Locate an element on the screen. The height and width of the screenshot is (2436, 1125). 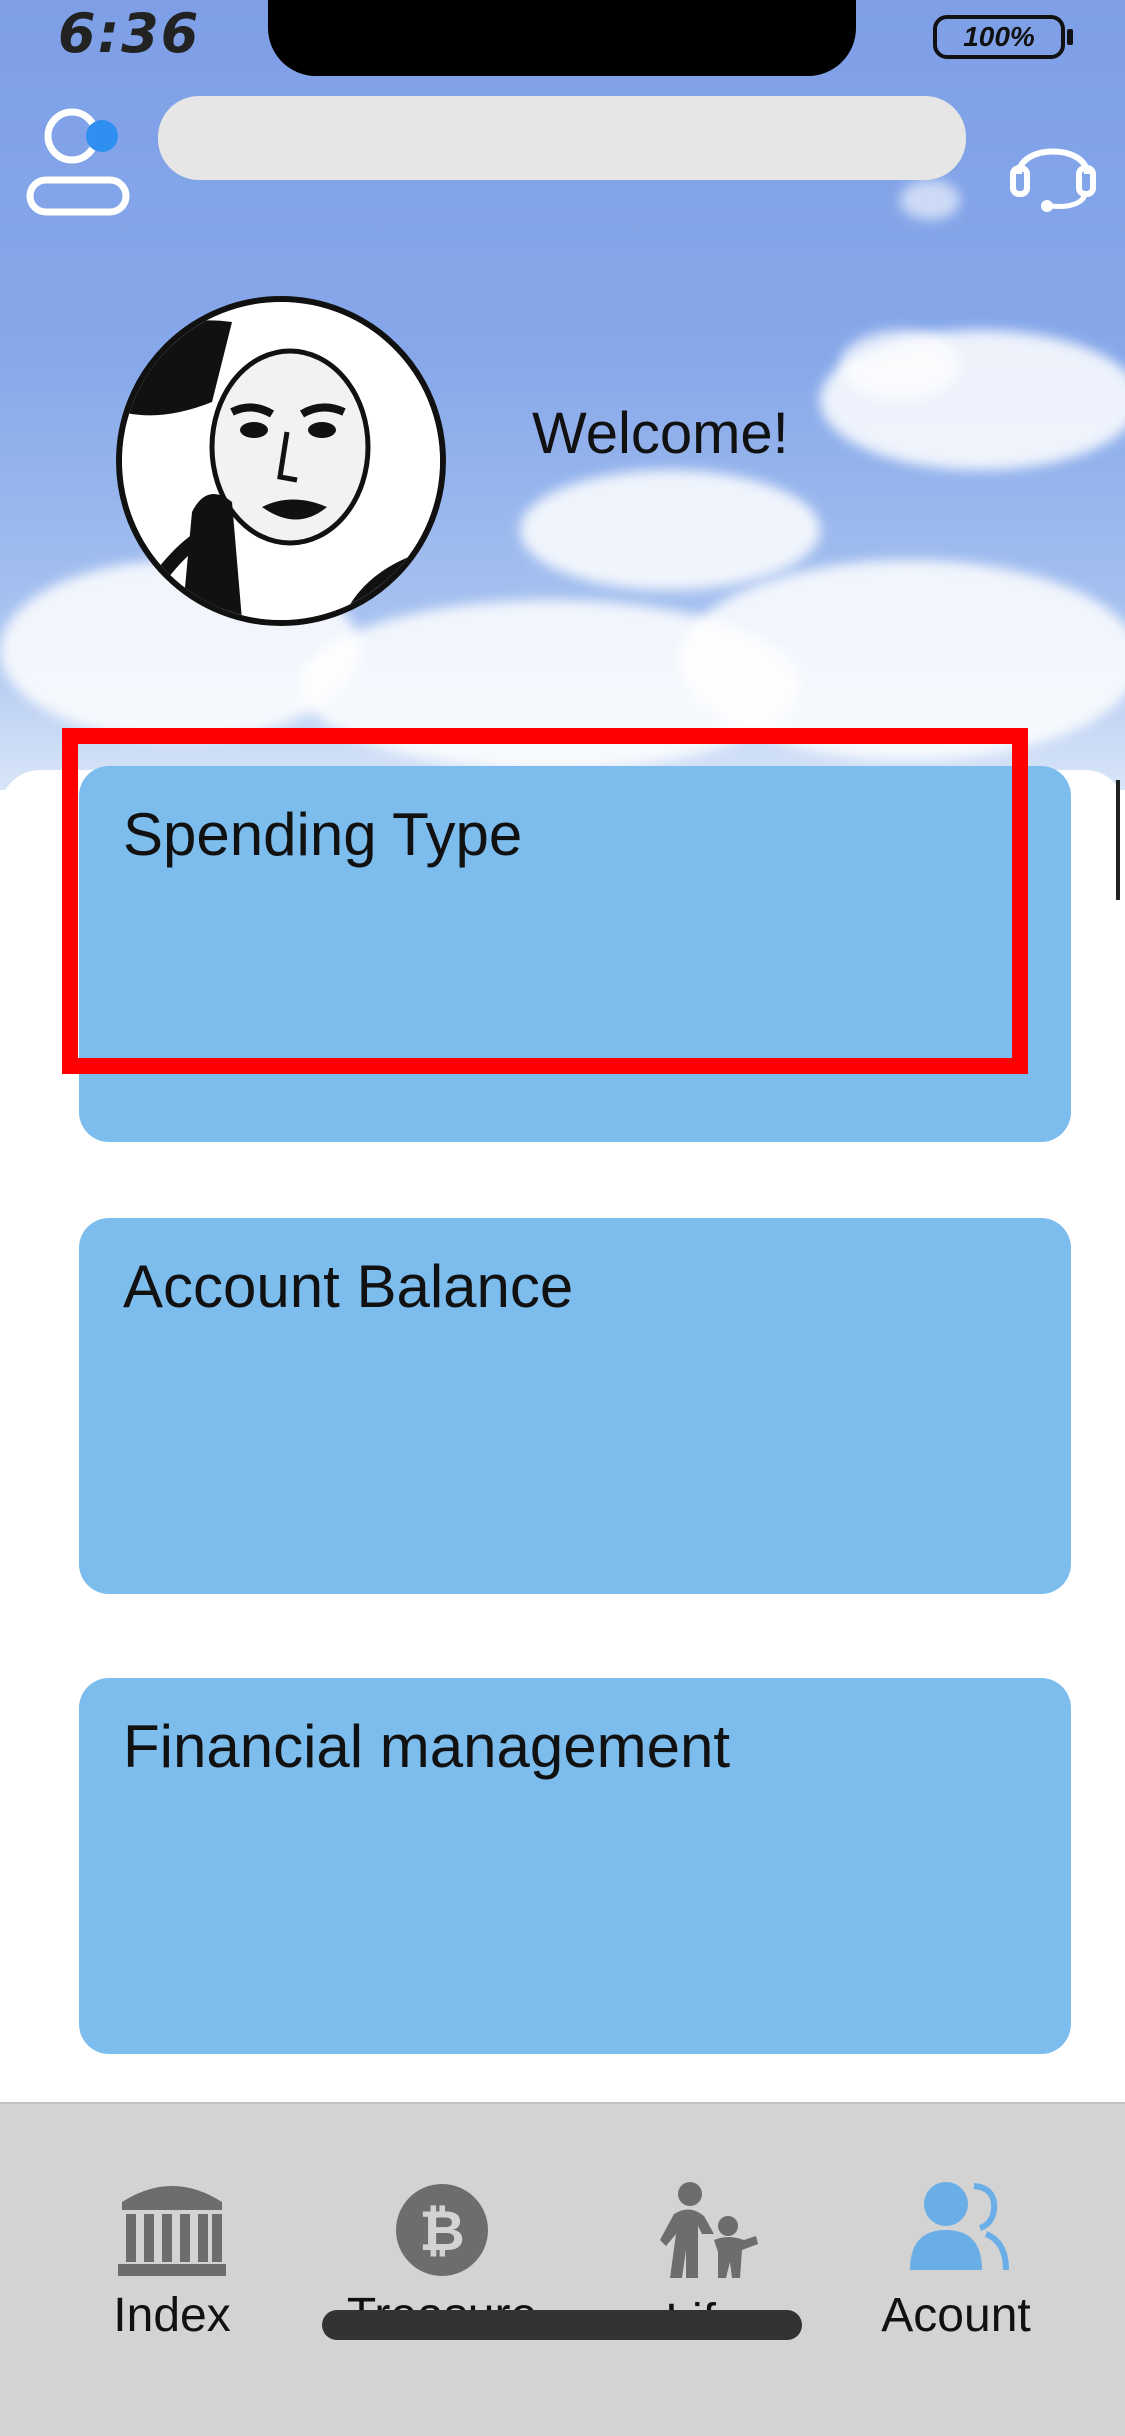
search-input is located at coordinates (562, 138).